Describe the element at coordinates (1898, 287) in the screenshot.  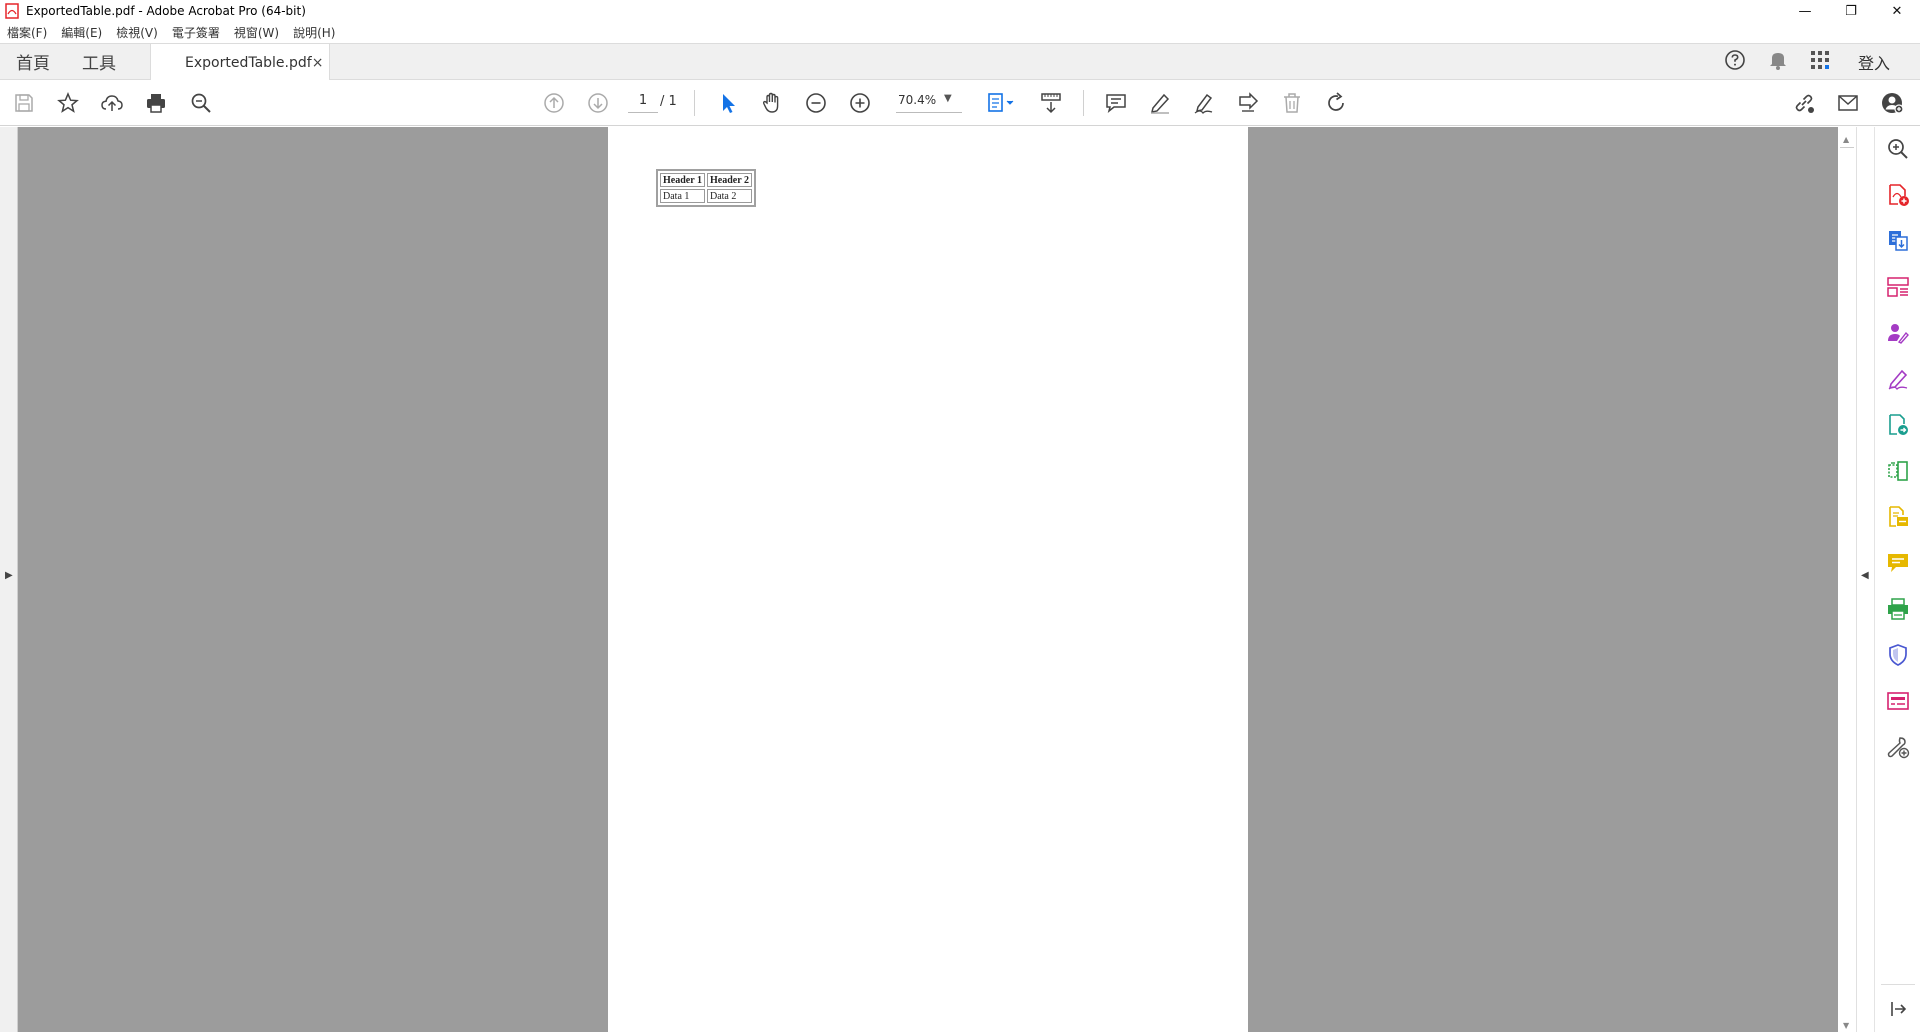
I see `organize-pages-icon` at that location.